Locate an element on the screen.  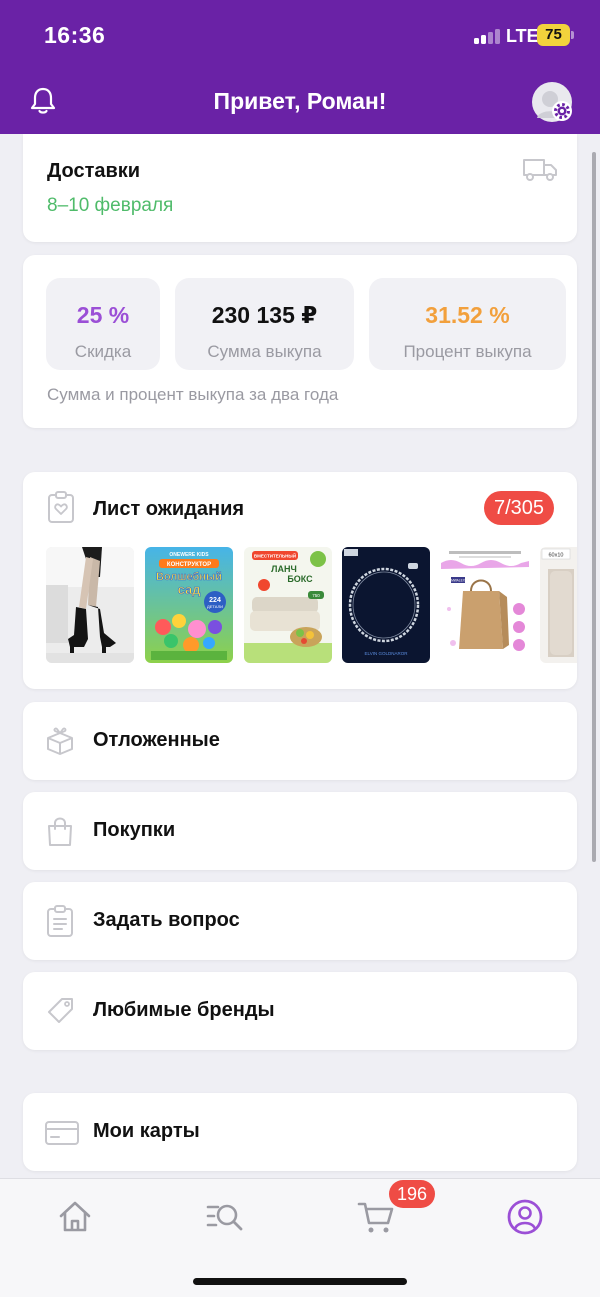
stat-discount: 25 % Скидка is located at coordinates (103, 324).